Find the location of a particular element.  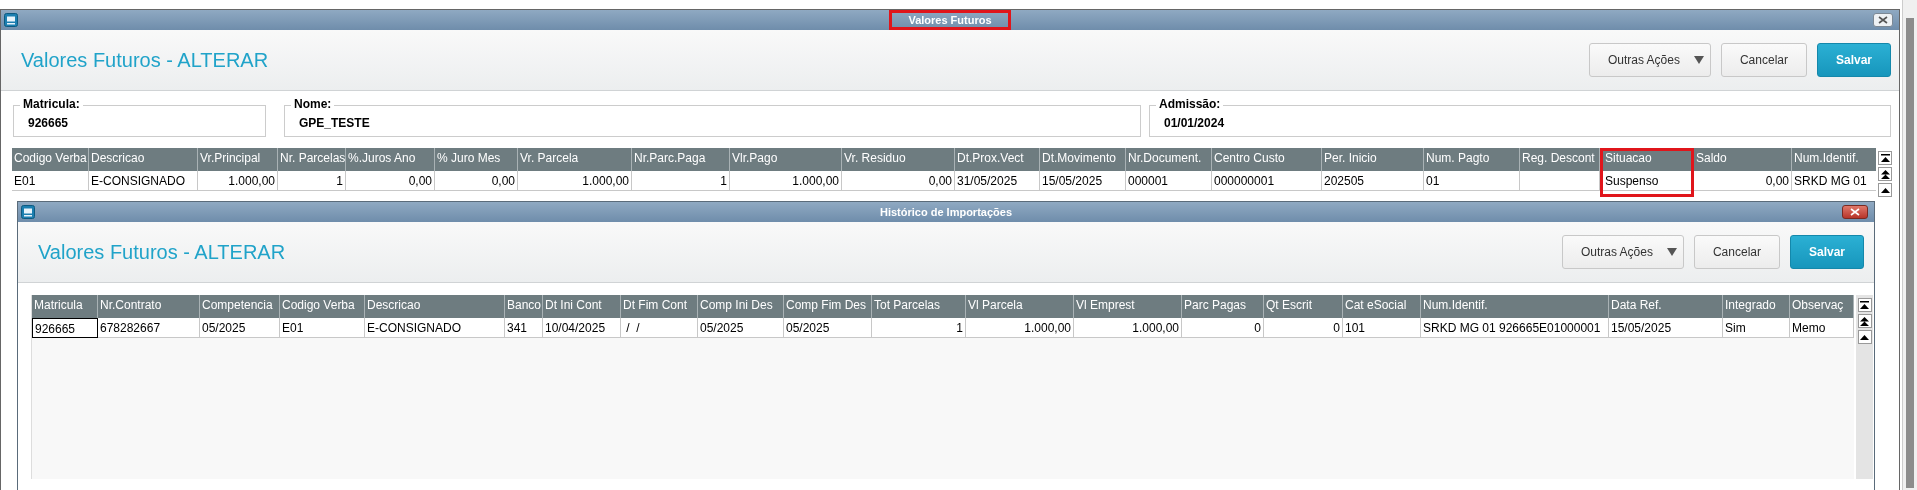

column-header: Qt Escrit is located at coordinates (1303, 306).